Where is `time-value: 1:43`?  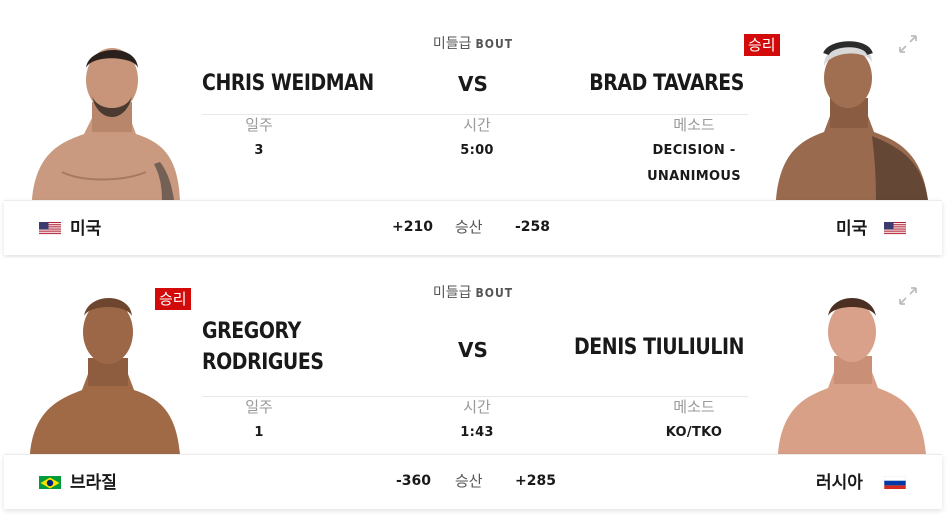
time-value: 1:43 is located at coordinates (477, 432).